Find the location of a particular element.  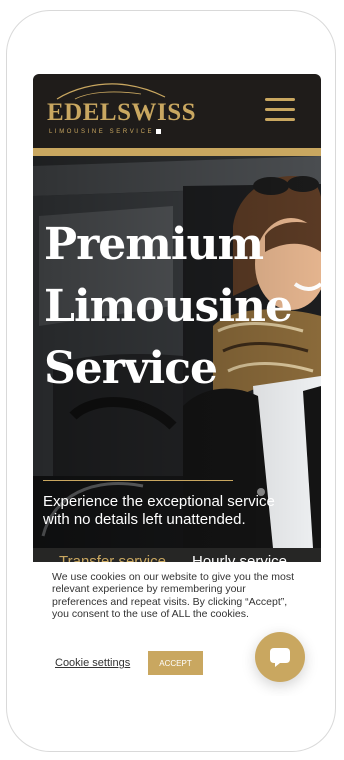

chat-bubble-icon is located at coordinates (280, 657).